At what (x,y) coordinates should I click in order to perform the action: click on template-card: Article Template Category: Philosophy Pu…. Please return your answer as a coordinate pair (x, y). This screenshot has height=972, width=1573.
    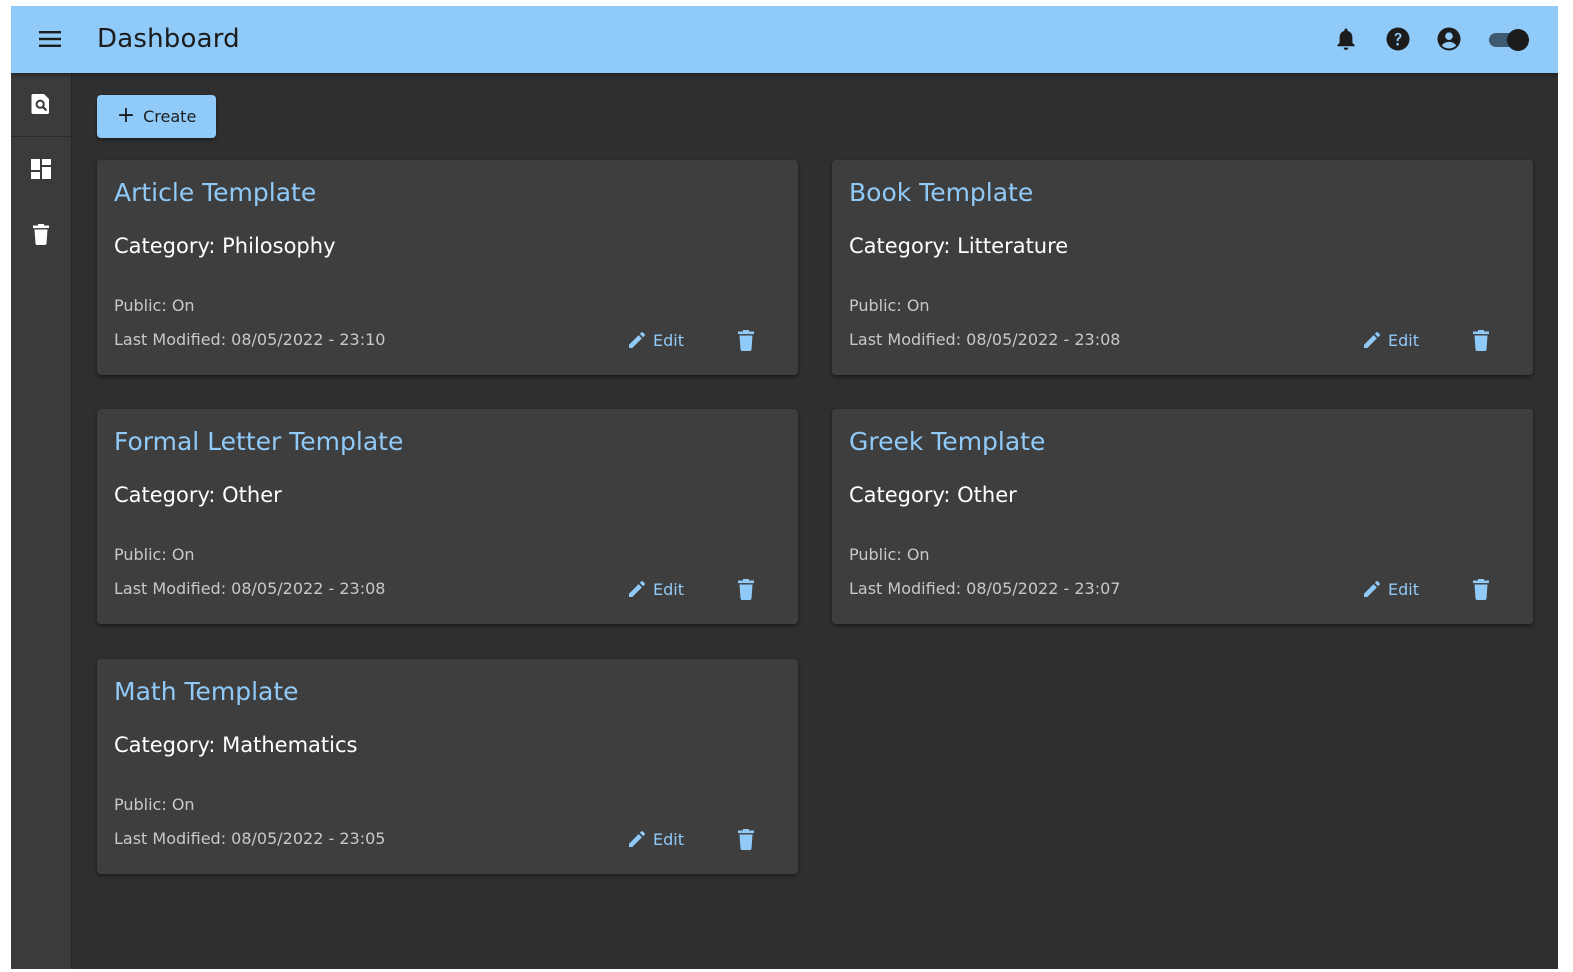
    Looking at the image, I should click on (447, 267).